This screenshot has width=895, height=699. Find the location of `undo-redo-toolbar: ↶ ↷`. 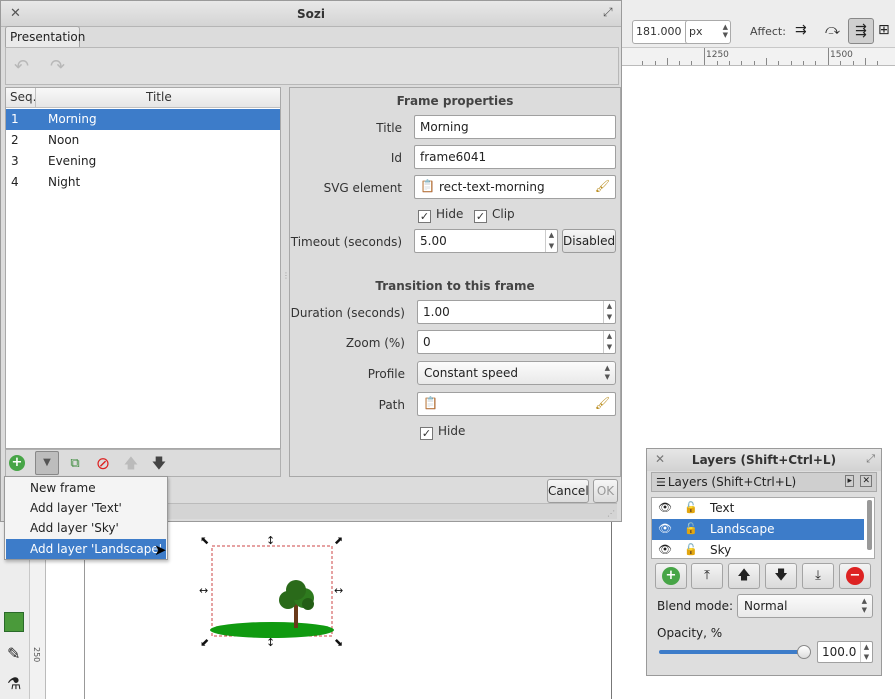

undo-redo-toolbar: ↶ ↷ is located at coordinates (312, 66).